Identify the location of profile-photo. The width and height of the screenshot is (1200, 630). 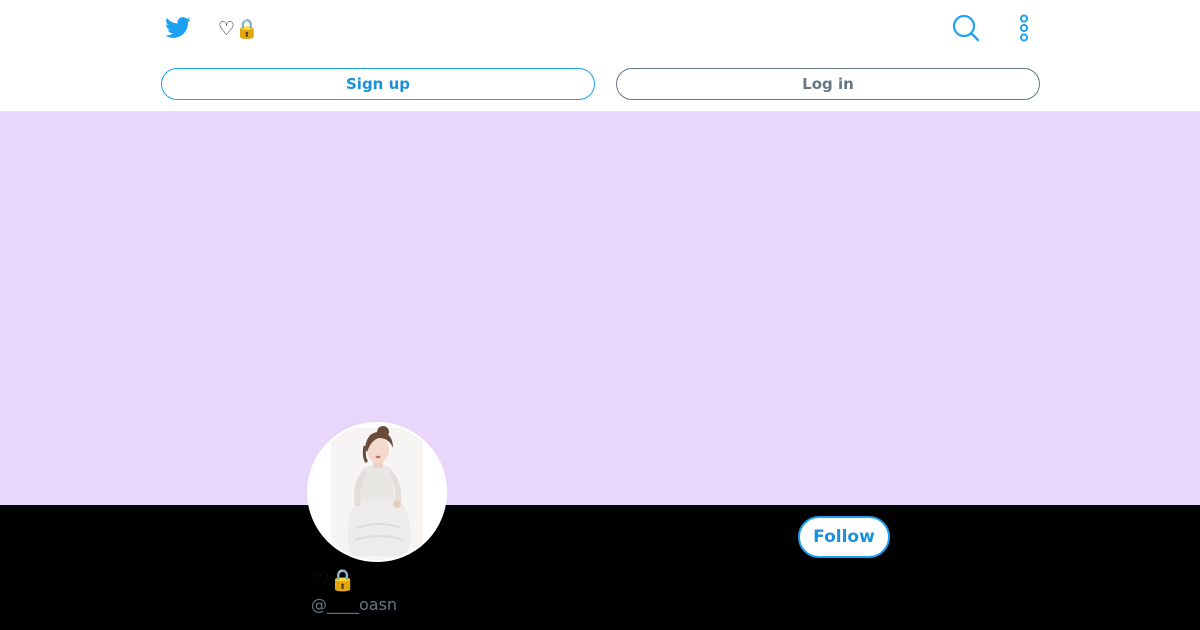
(377, 492).